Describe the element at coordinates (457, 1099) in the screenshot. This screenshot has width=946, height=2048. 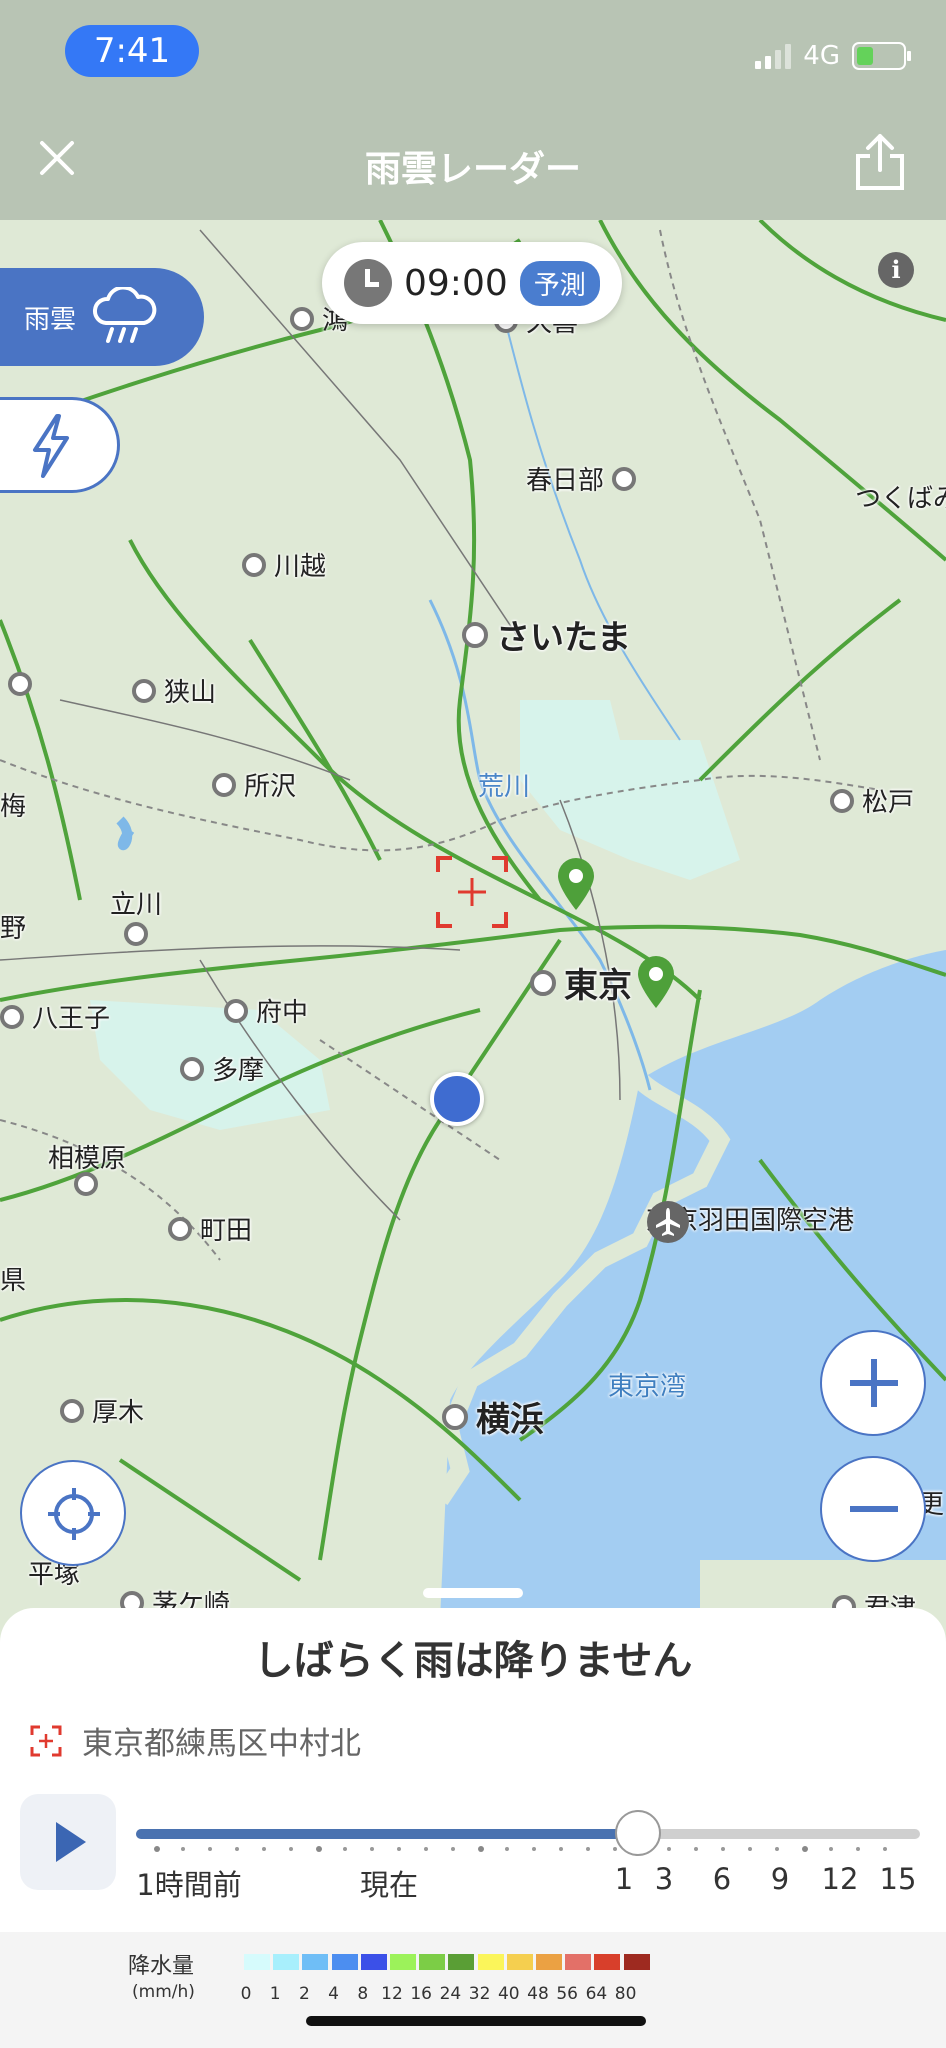
I see `current-location-dot` at that location.